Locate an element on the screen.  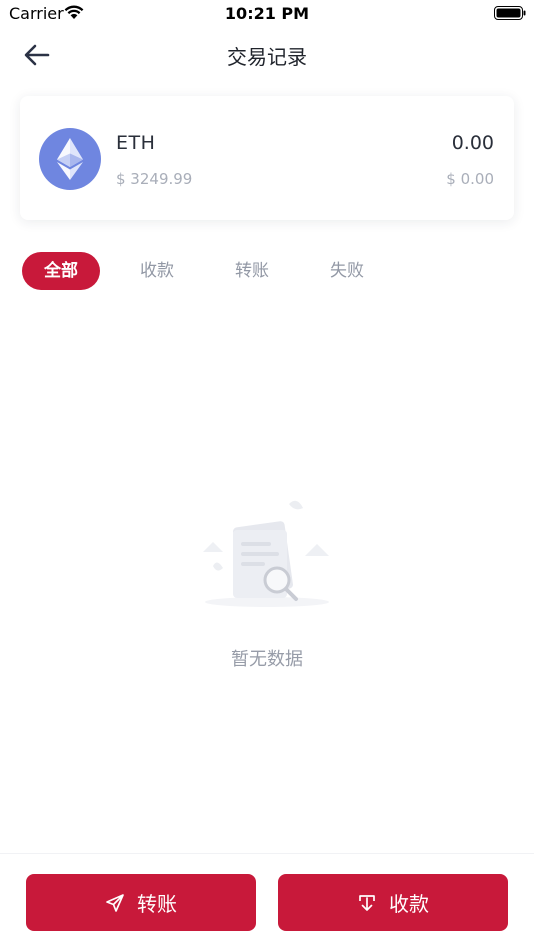
transfer-button-label: 转账 is located at coordinates (157, 904).